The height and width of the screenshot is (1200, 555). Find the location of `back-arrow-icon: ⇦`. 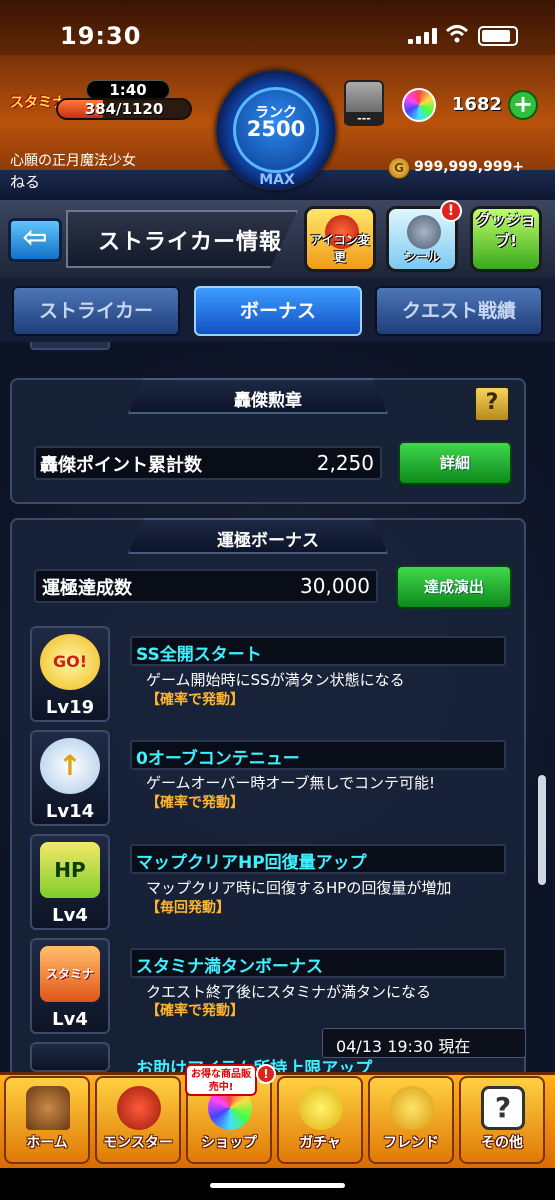

back-arrow-icon: ⇦ is located at coordinates (35, 237).